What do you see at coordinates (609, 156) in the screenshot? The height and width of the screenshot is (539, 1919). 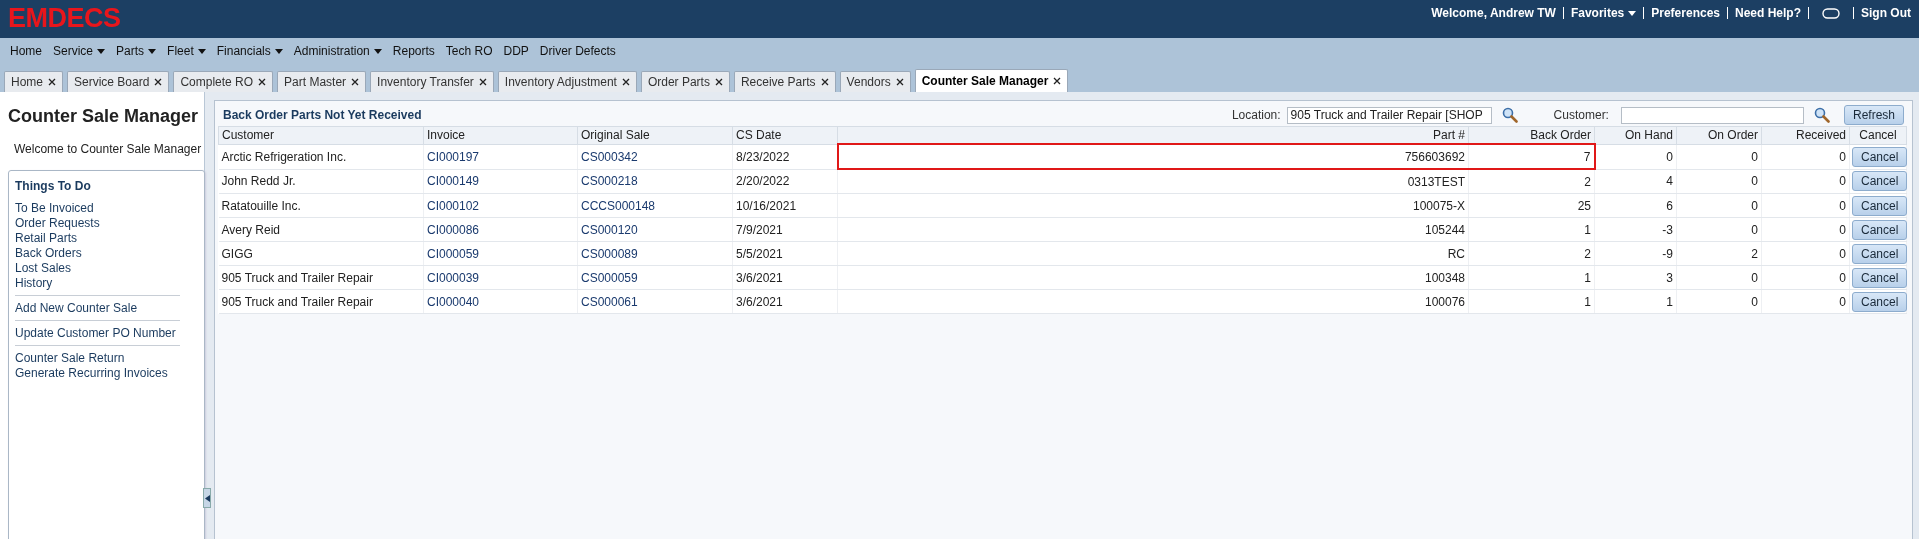 I see `link: CS000342` at bounding box center [609, 156].